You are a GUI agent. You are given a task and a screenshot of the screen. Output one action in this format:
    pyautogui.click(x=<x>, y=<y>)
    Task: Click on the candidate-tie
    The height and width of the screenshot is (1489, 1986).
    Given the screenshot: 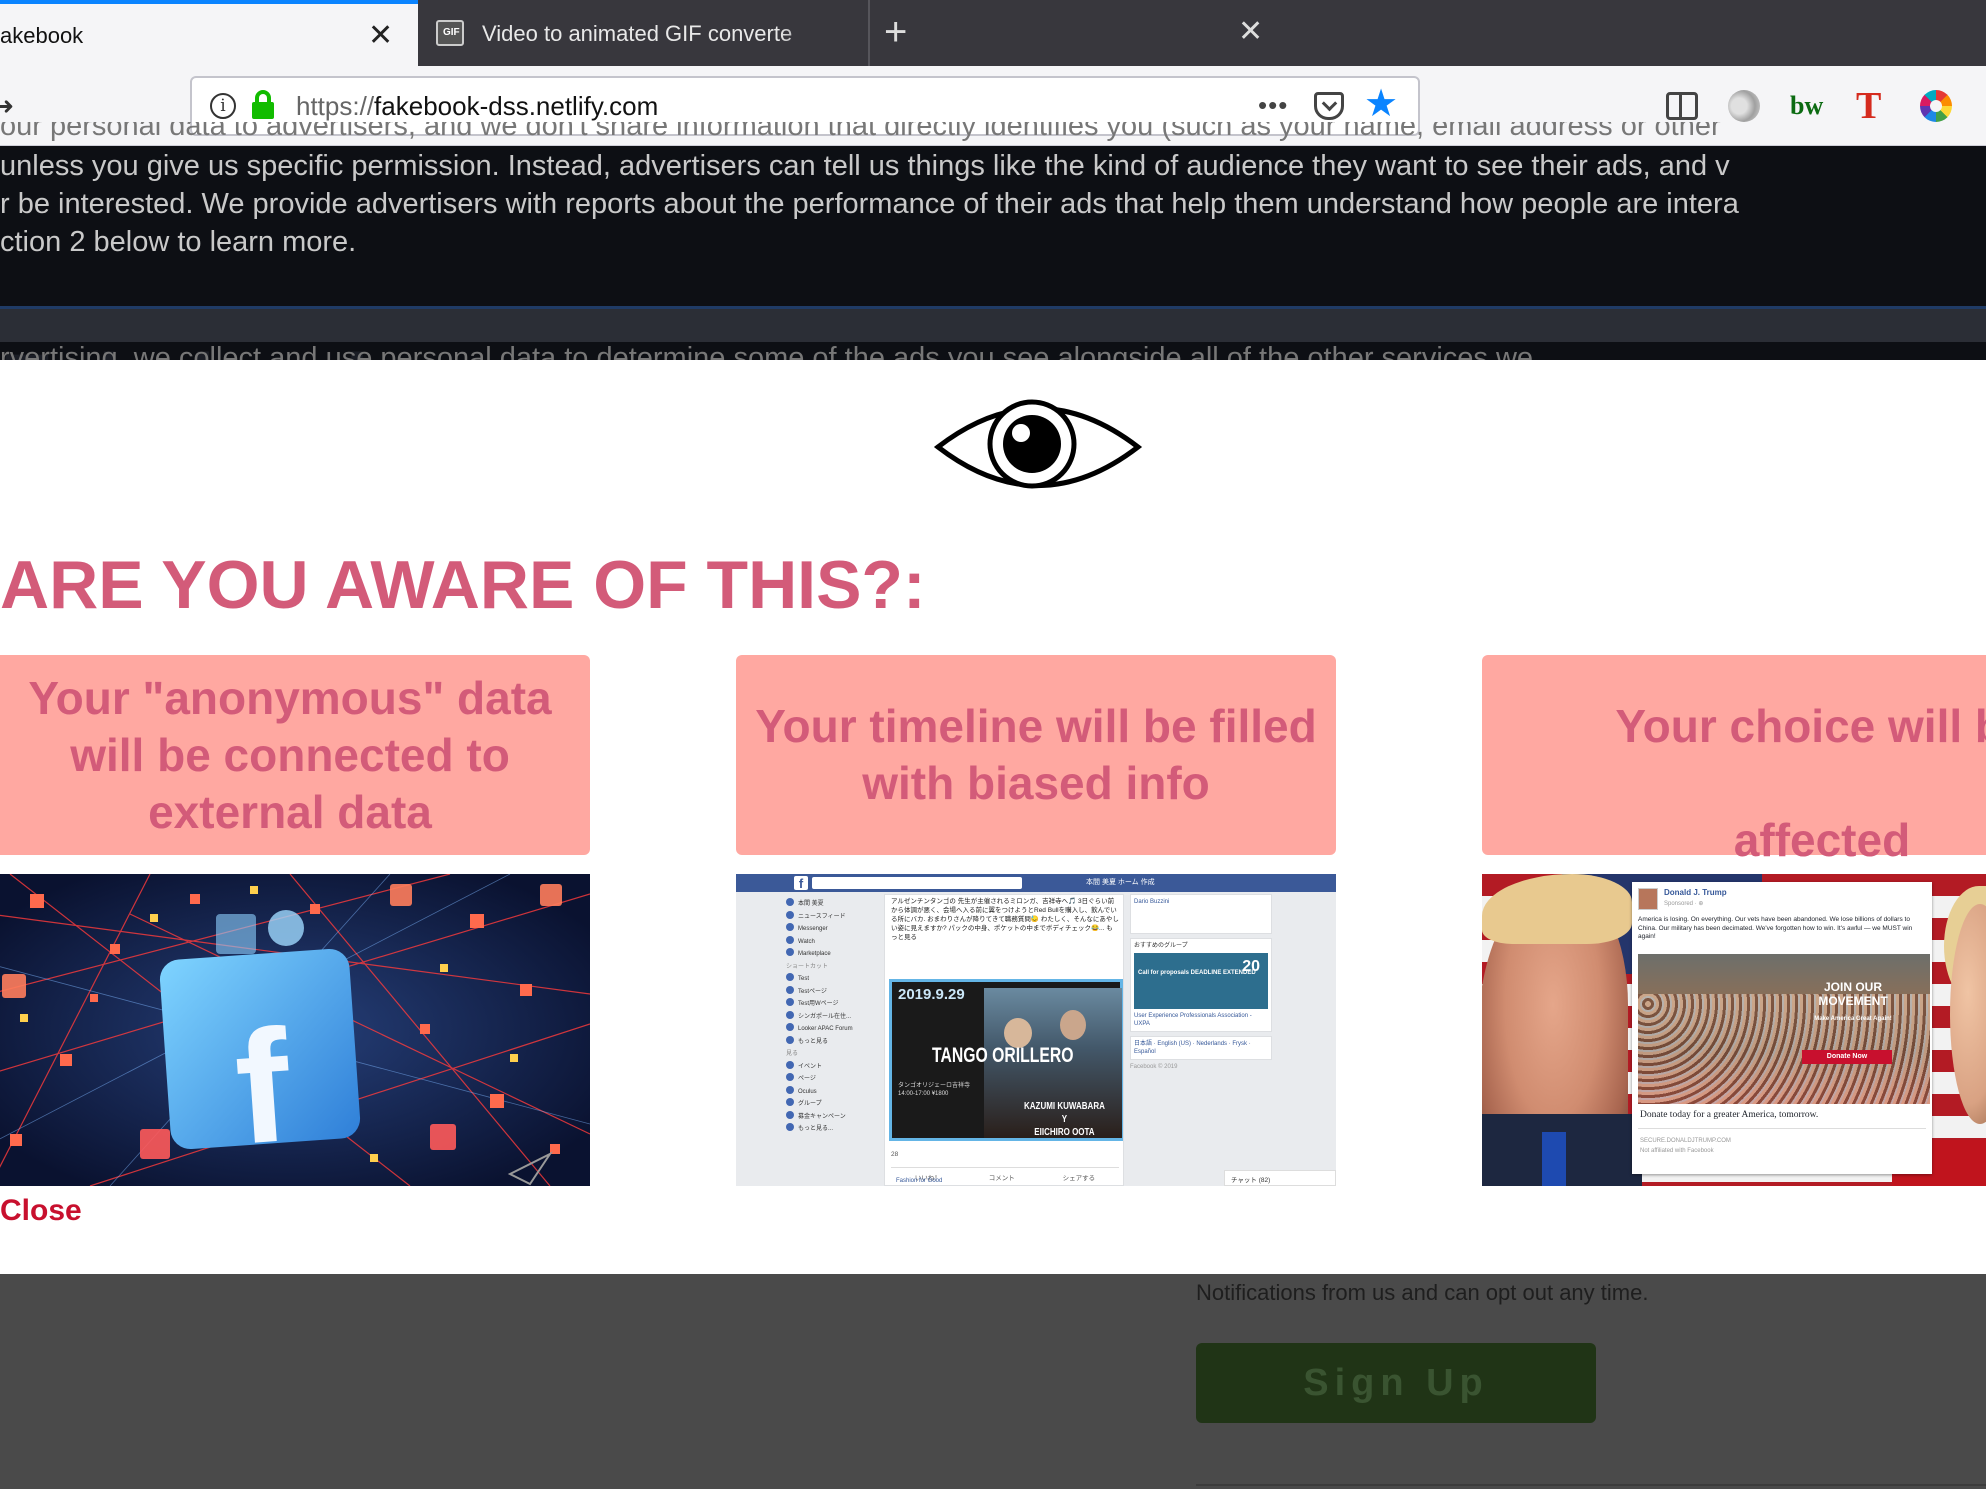 What is the action you would take?
    pyautogui.click(x=1554, y=1159)
    